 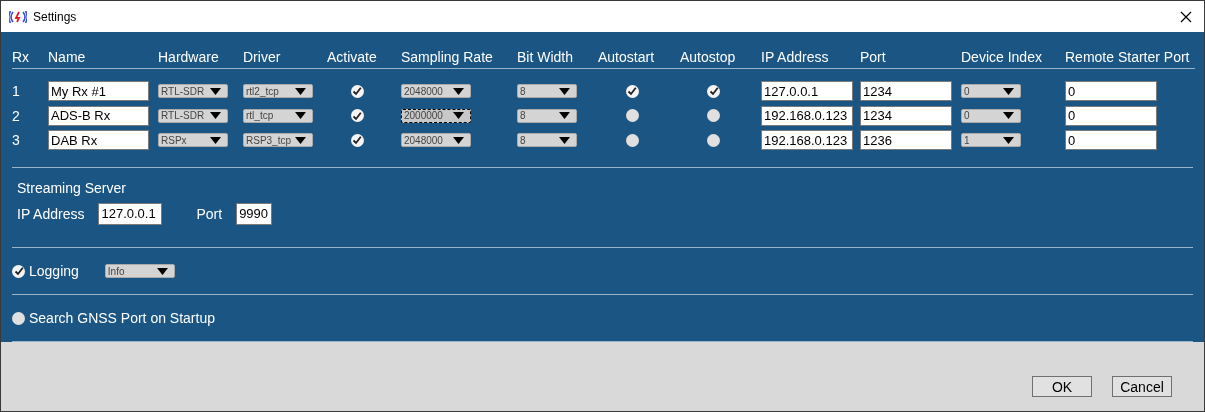 I want to click on checkbox-label: Logging, so click(x=54, y=271).